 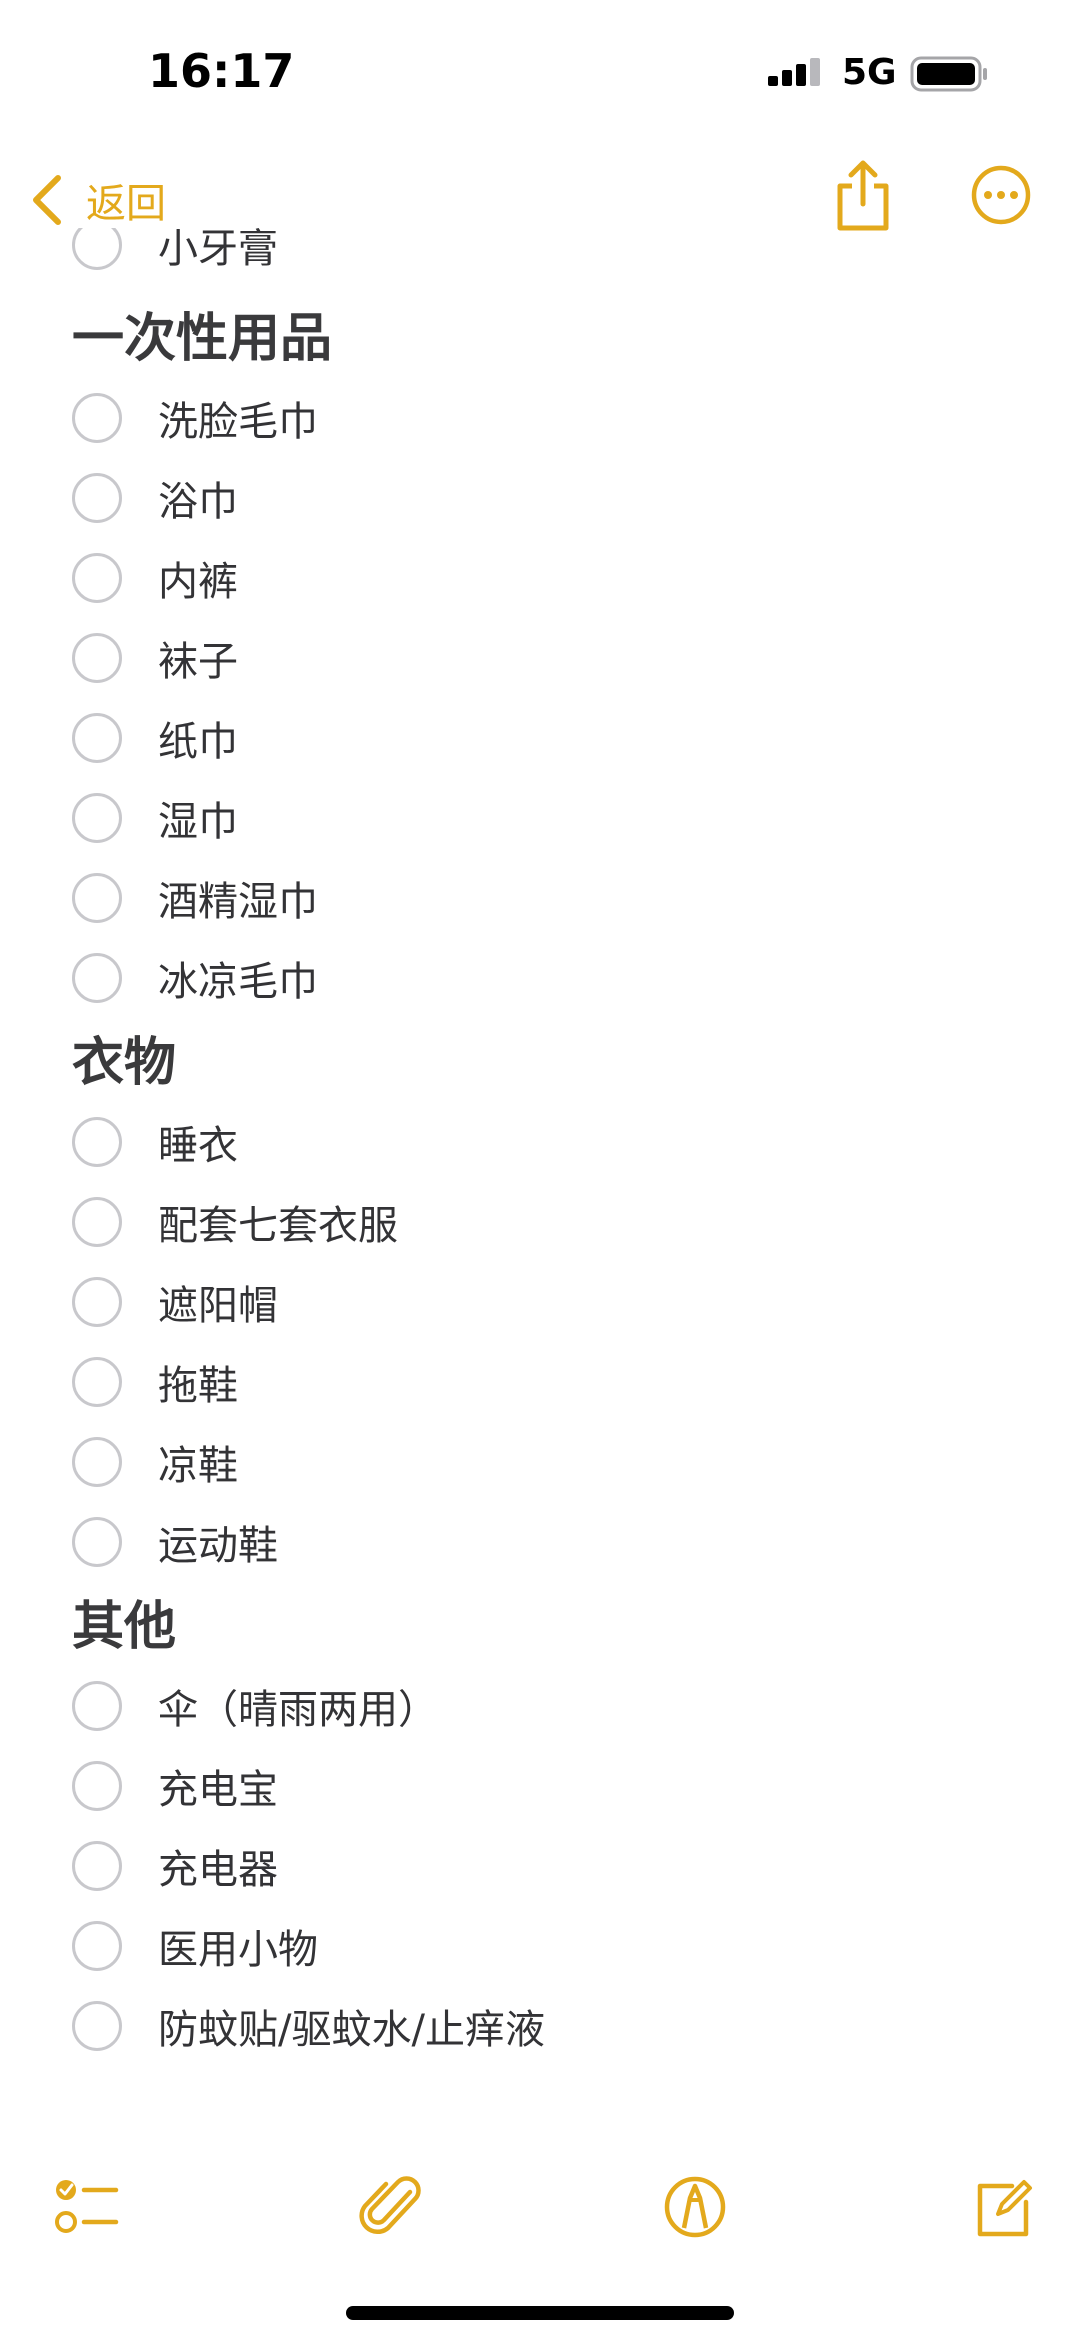 I want to click on item-label: 浴巾, so click(x=198, y=502).